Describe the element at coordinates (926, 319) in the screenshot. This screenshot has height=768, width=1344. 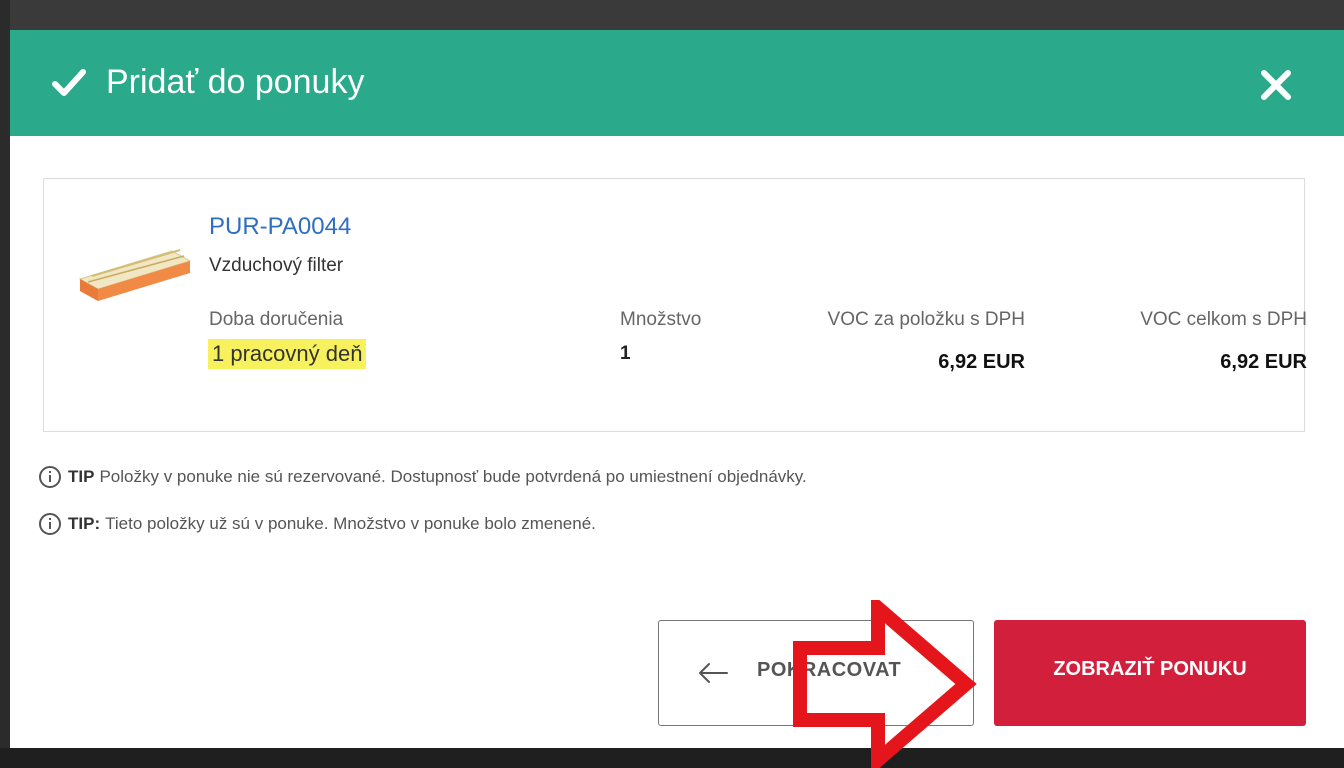
I see `unit-price-label: VOC za položku s DPH` at that location.